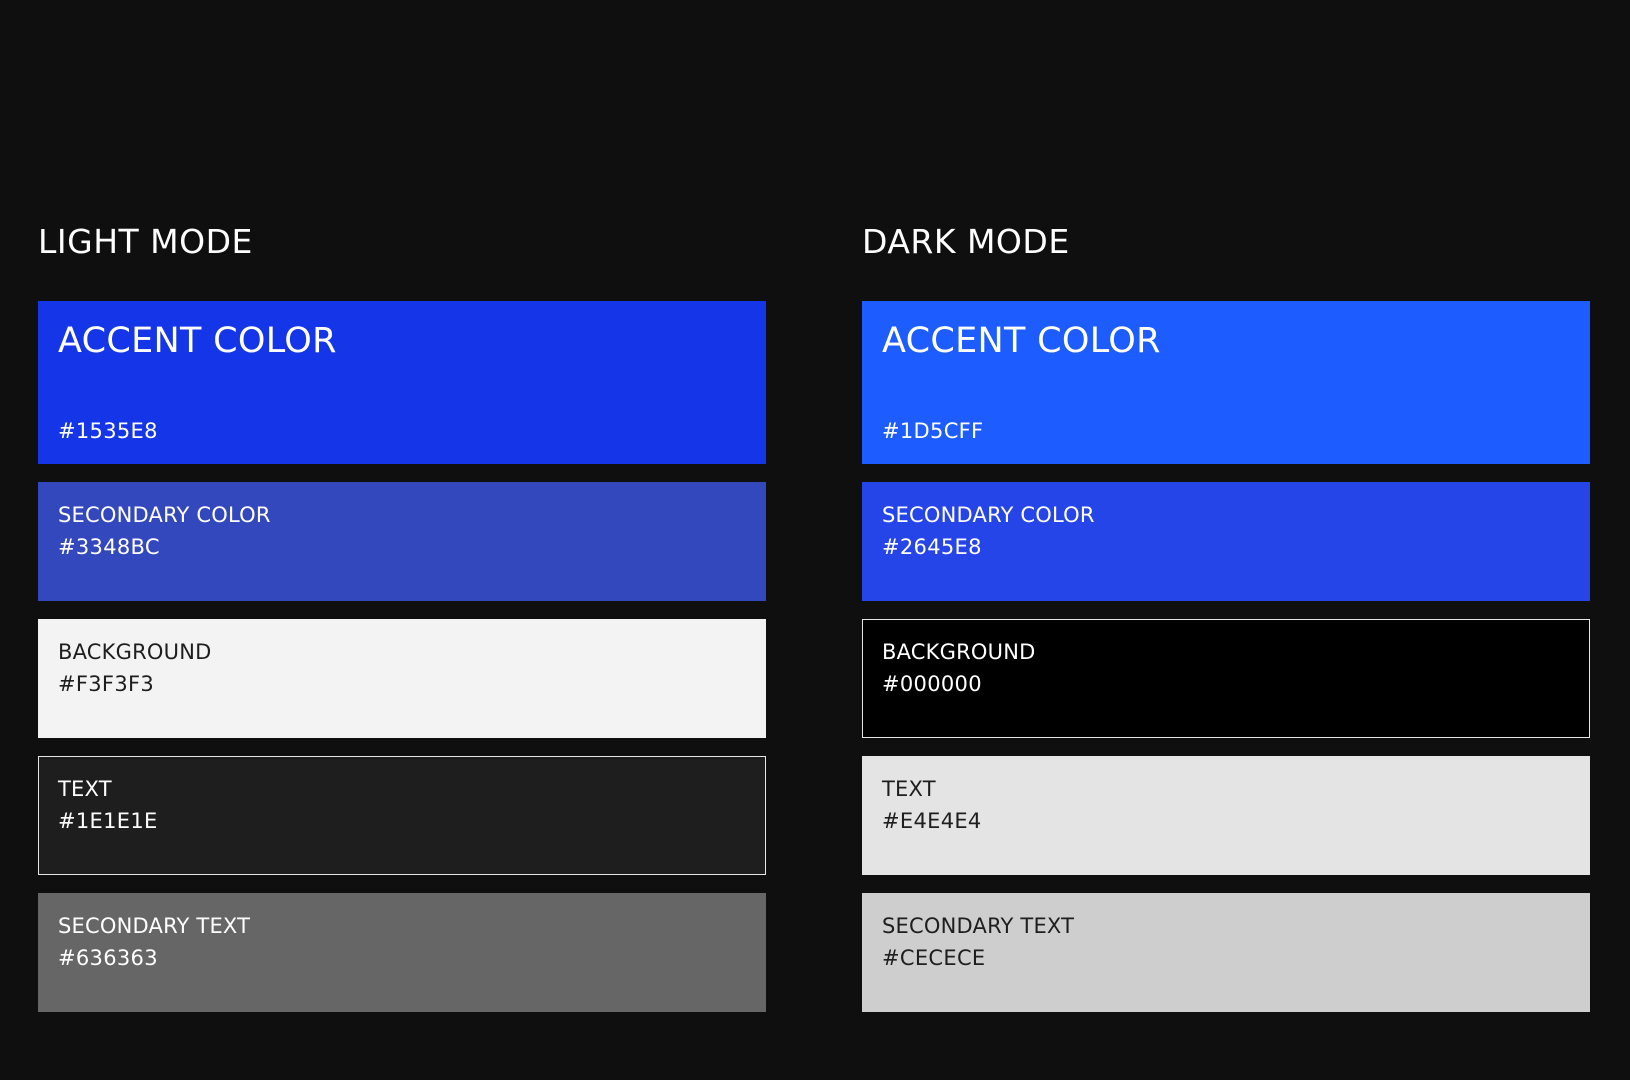 The width and height of the screenshot is (1630, 1080). What do you see at coordinates (1226, 952) in the screenshot?
I see `dark-secondary-text-swatch: SECONDARY TEXT #CECECE` at bounding box center [1226, 952].